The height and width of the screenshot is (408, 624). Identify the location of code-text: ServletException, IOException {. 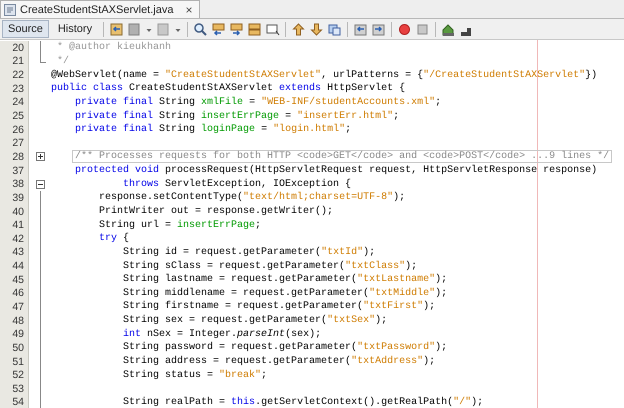
(258, 184).